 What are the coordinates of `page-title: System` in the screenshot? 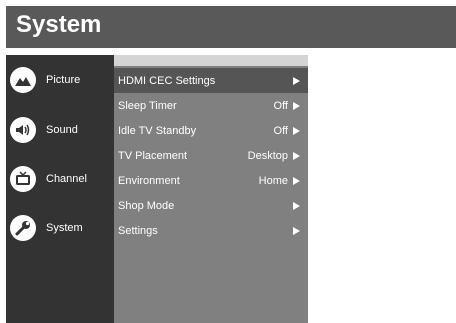 It's located at (59, 24).